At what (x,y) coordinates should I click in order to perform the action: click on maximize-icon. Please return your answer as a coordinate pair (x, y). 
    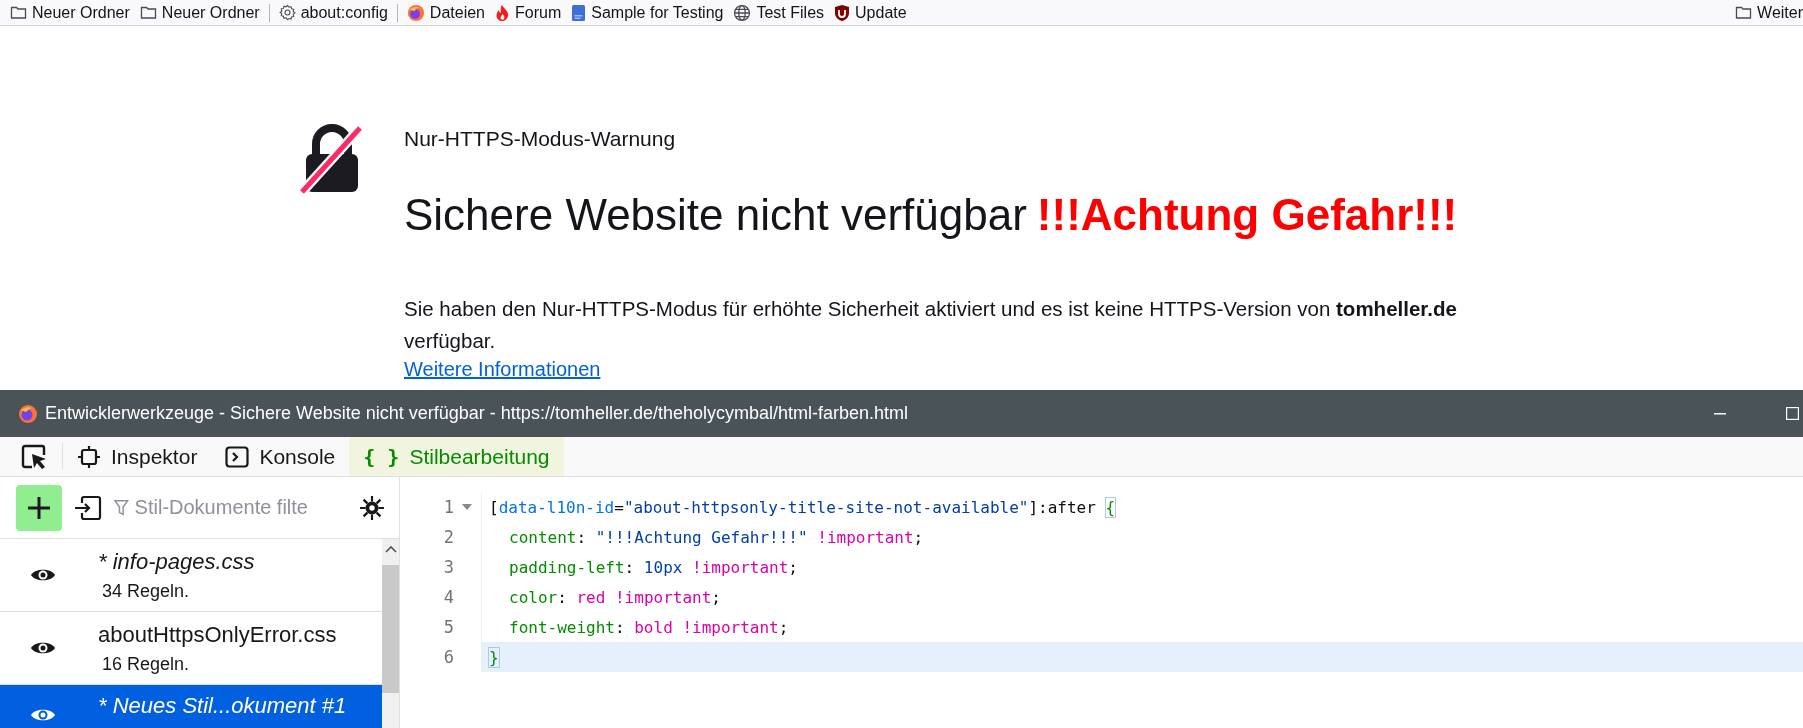
    Looking at the image, I should click on (1792, 413).